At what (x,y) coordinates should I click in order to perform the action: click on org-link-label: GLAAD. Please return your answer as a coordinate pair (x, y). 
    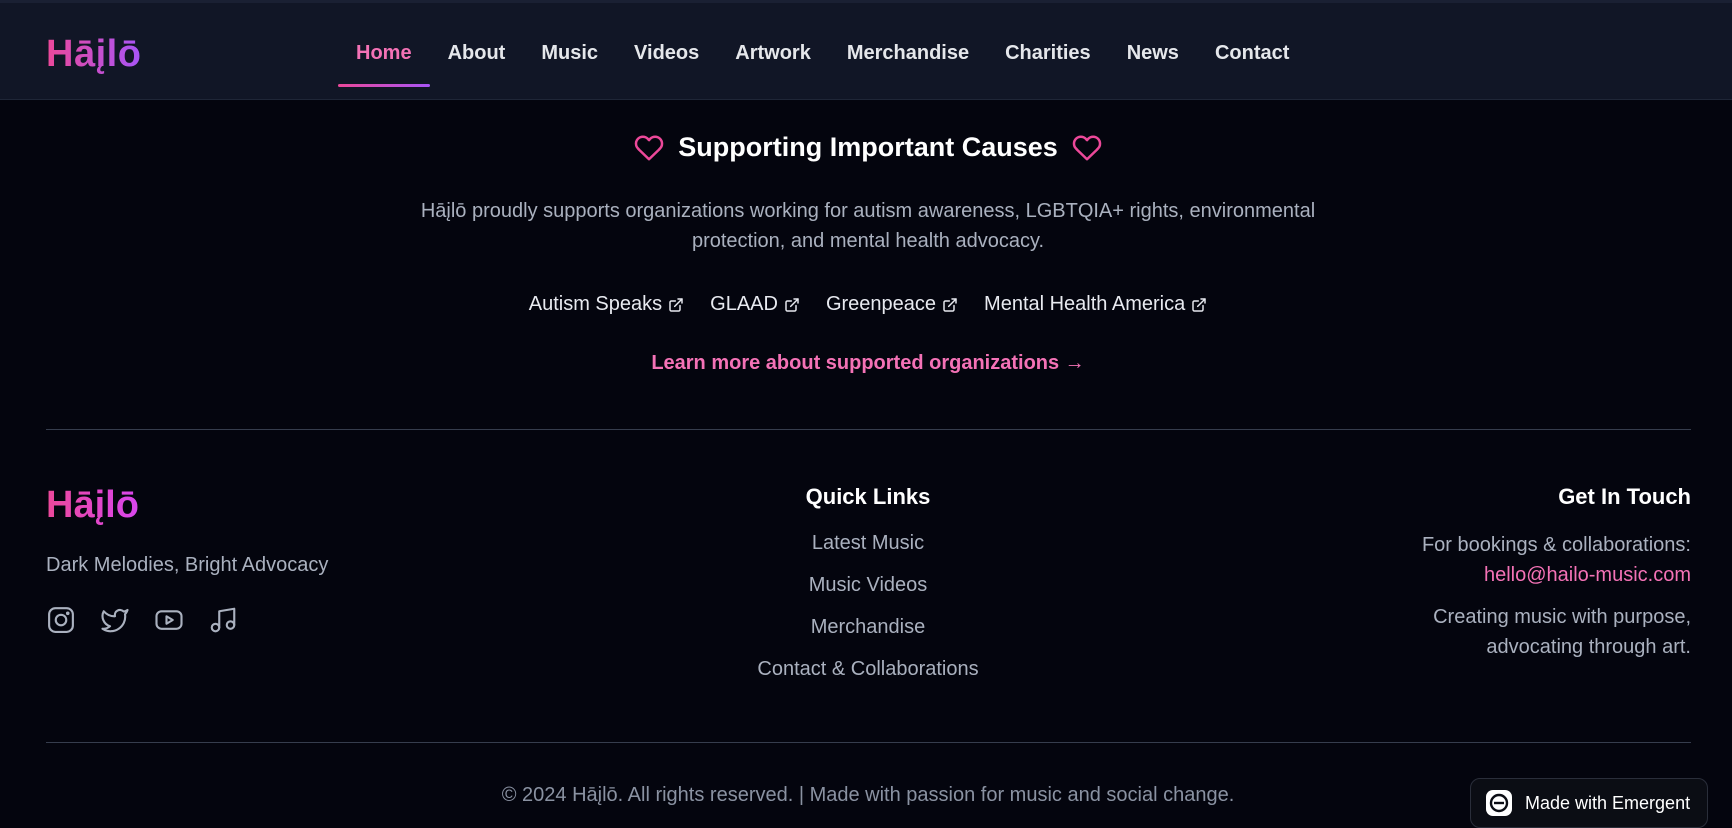
    Looking at the image, I should click on (744, 304).